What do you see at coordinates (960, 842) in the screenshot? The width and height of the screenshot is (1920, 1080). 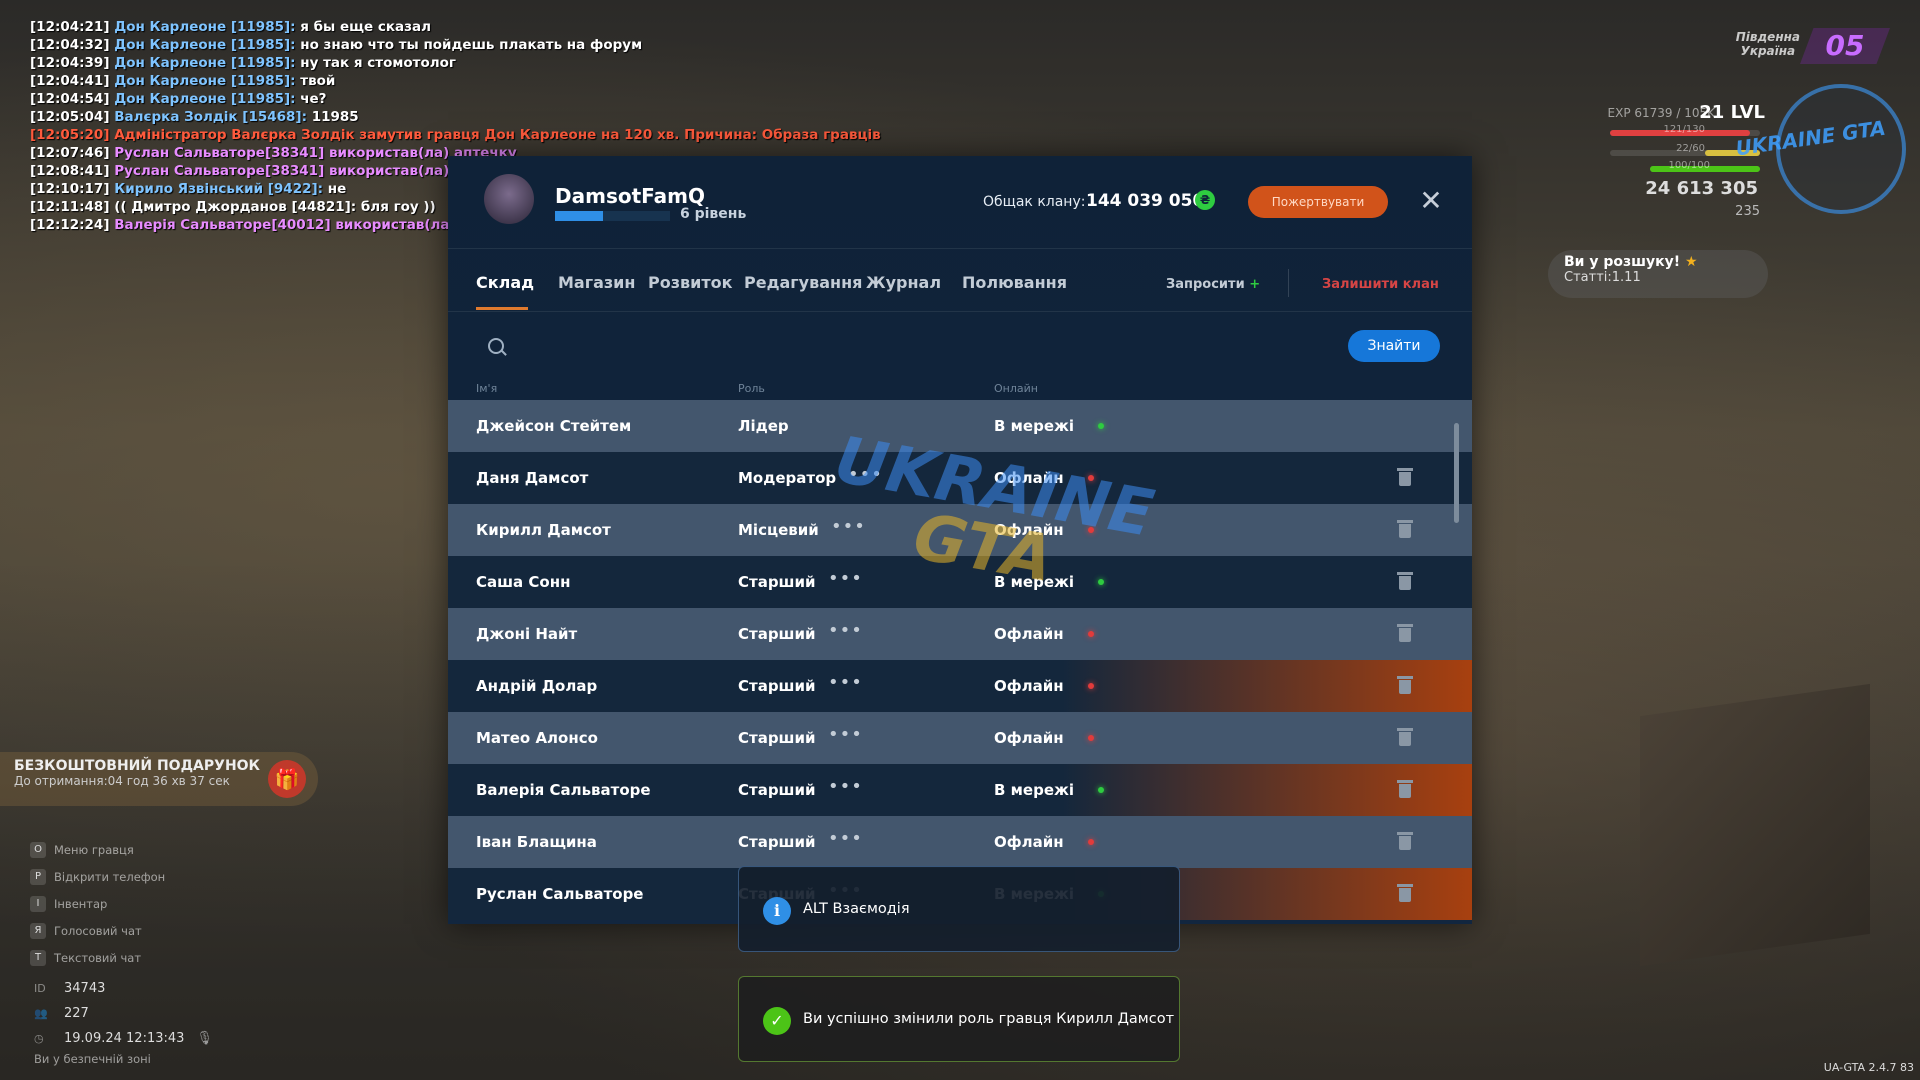 I see `member-row: Іван Блащина Старший ••• Офлайн` at bounding box center [960, 842].